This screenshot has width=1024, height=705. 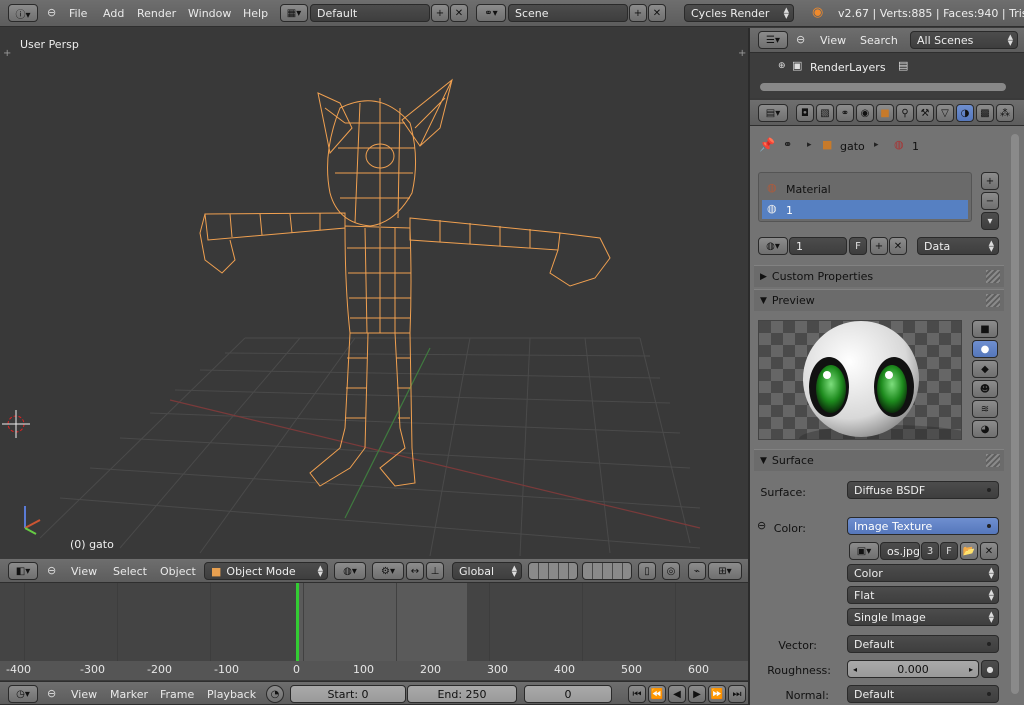 I want to click on open-image-icon: 📂, so click(x=969, y=551).